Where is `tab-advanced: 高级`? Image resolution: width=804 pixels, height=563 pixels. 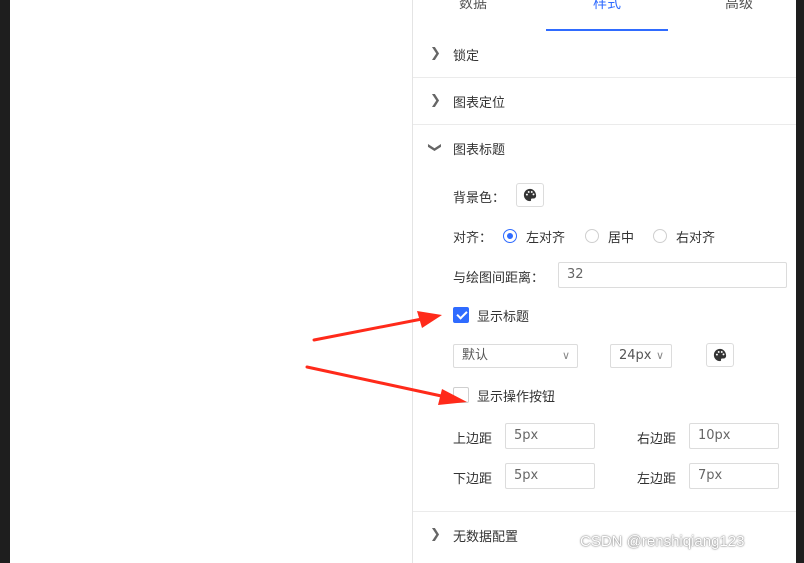
tab-advanced: 高级 is located at coordinates (739, 6).